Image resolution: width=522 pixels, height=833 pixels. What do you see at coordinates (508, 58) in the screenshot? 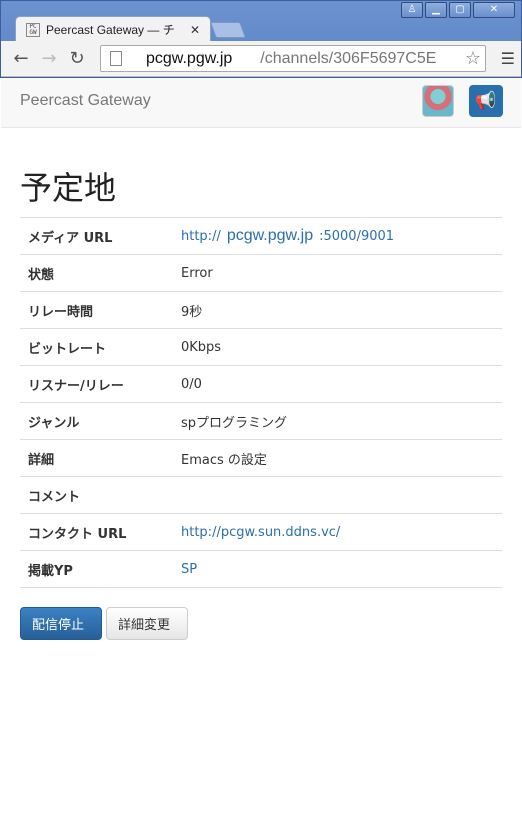
I see `hamburger-menu-icon: ☰` at bounding box center [508, 58].